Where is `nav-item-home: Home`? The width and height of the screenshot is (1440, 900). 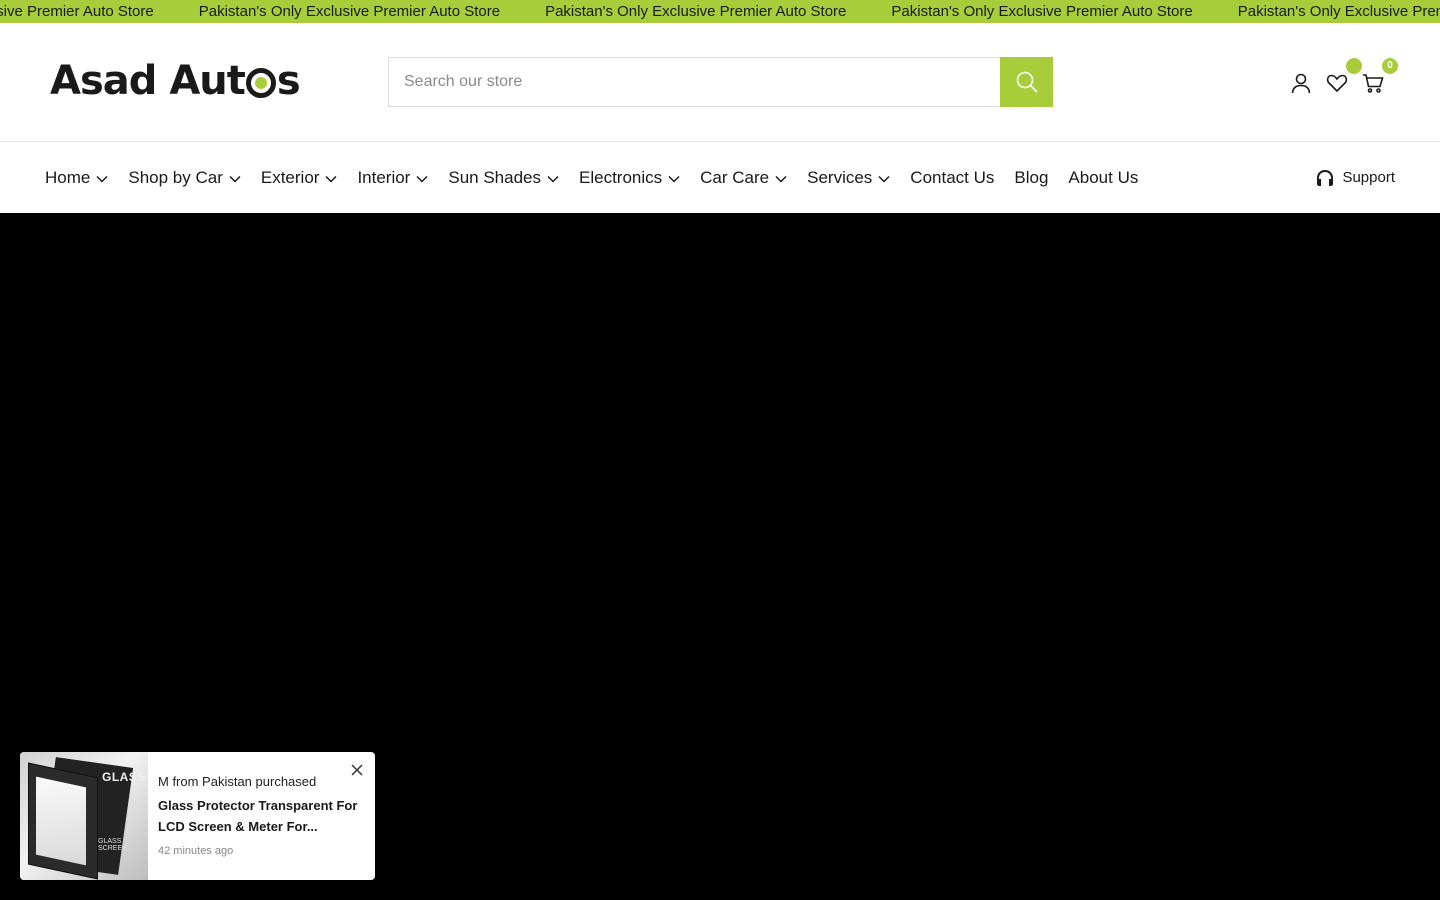
nav-item-home: Home is located at coordinates (76, 178).